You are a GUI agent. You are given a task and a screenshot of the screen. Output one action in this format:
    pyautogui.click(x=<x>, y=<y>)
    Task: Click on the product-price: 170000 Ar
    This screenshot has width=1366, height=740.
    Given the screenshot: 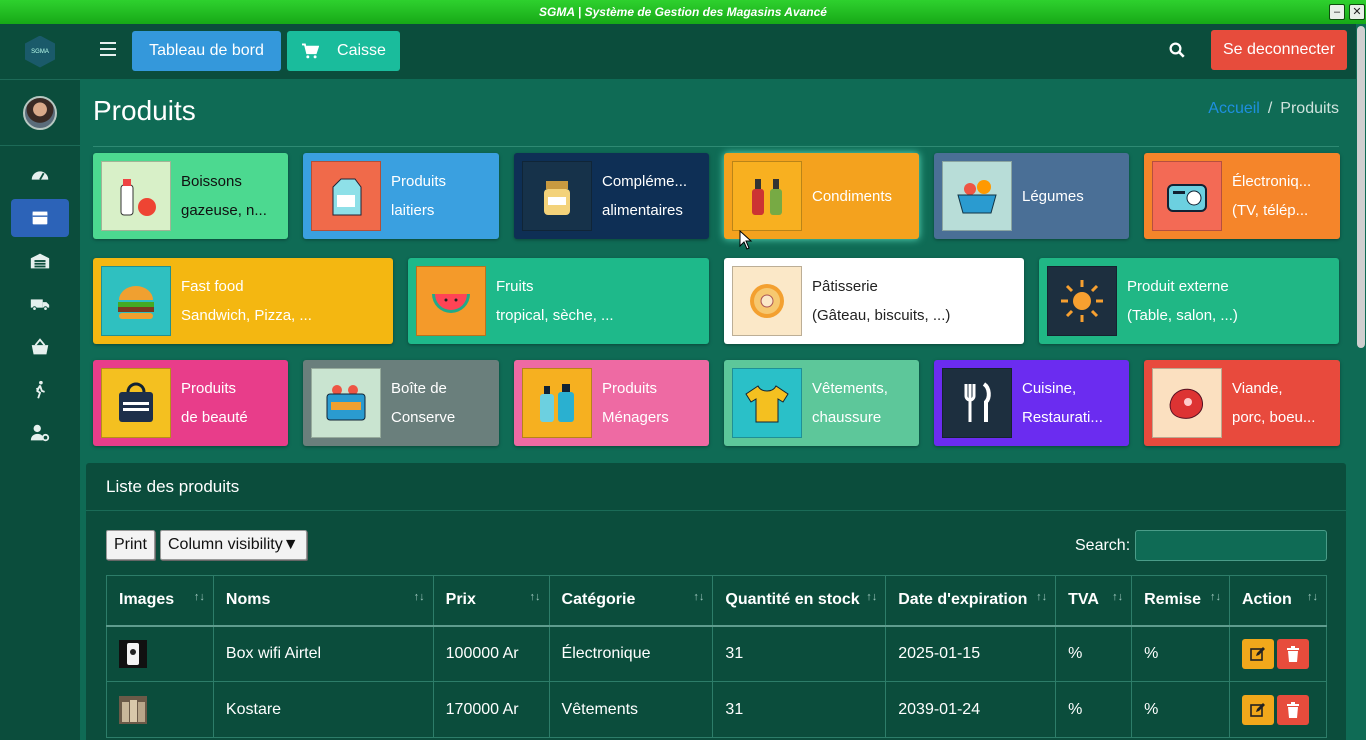 What is the action you would take?
    pyautogui.click(x=491, y=709)
    